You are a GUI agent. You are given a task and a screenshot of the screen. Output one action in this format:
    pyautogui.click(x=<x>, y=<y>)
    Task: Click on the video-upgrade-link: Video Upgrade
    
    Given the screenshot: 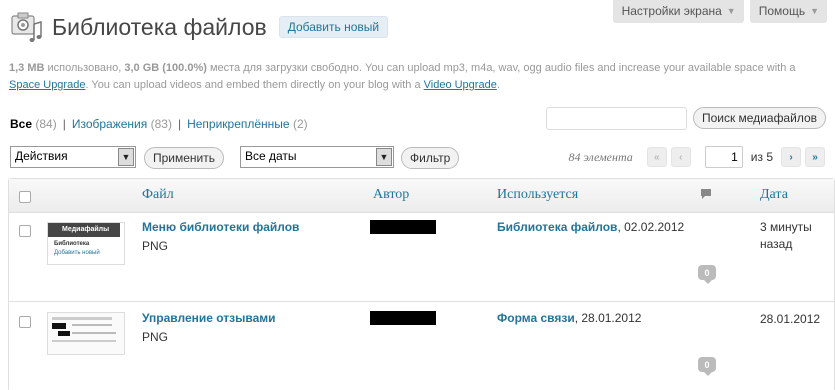 What is the action you would take?
    pyautogui.click(x=460, y=85)
    